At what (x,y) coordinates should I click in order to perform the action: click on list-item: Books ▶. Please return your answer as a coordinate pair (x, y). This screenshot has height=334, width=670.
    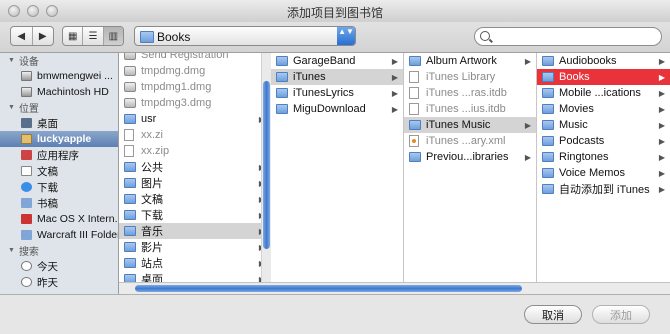
    Looking at the image, I should click on (603, 77).